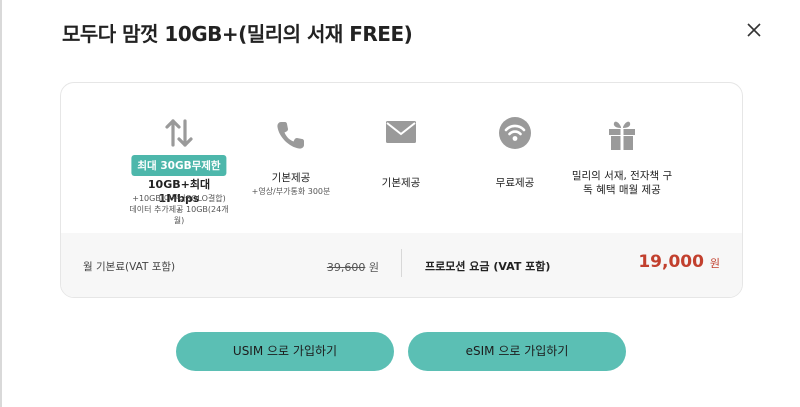 The image size is (800, 407). I want to click on original-price-value: 39,600, so click(346, 267).